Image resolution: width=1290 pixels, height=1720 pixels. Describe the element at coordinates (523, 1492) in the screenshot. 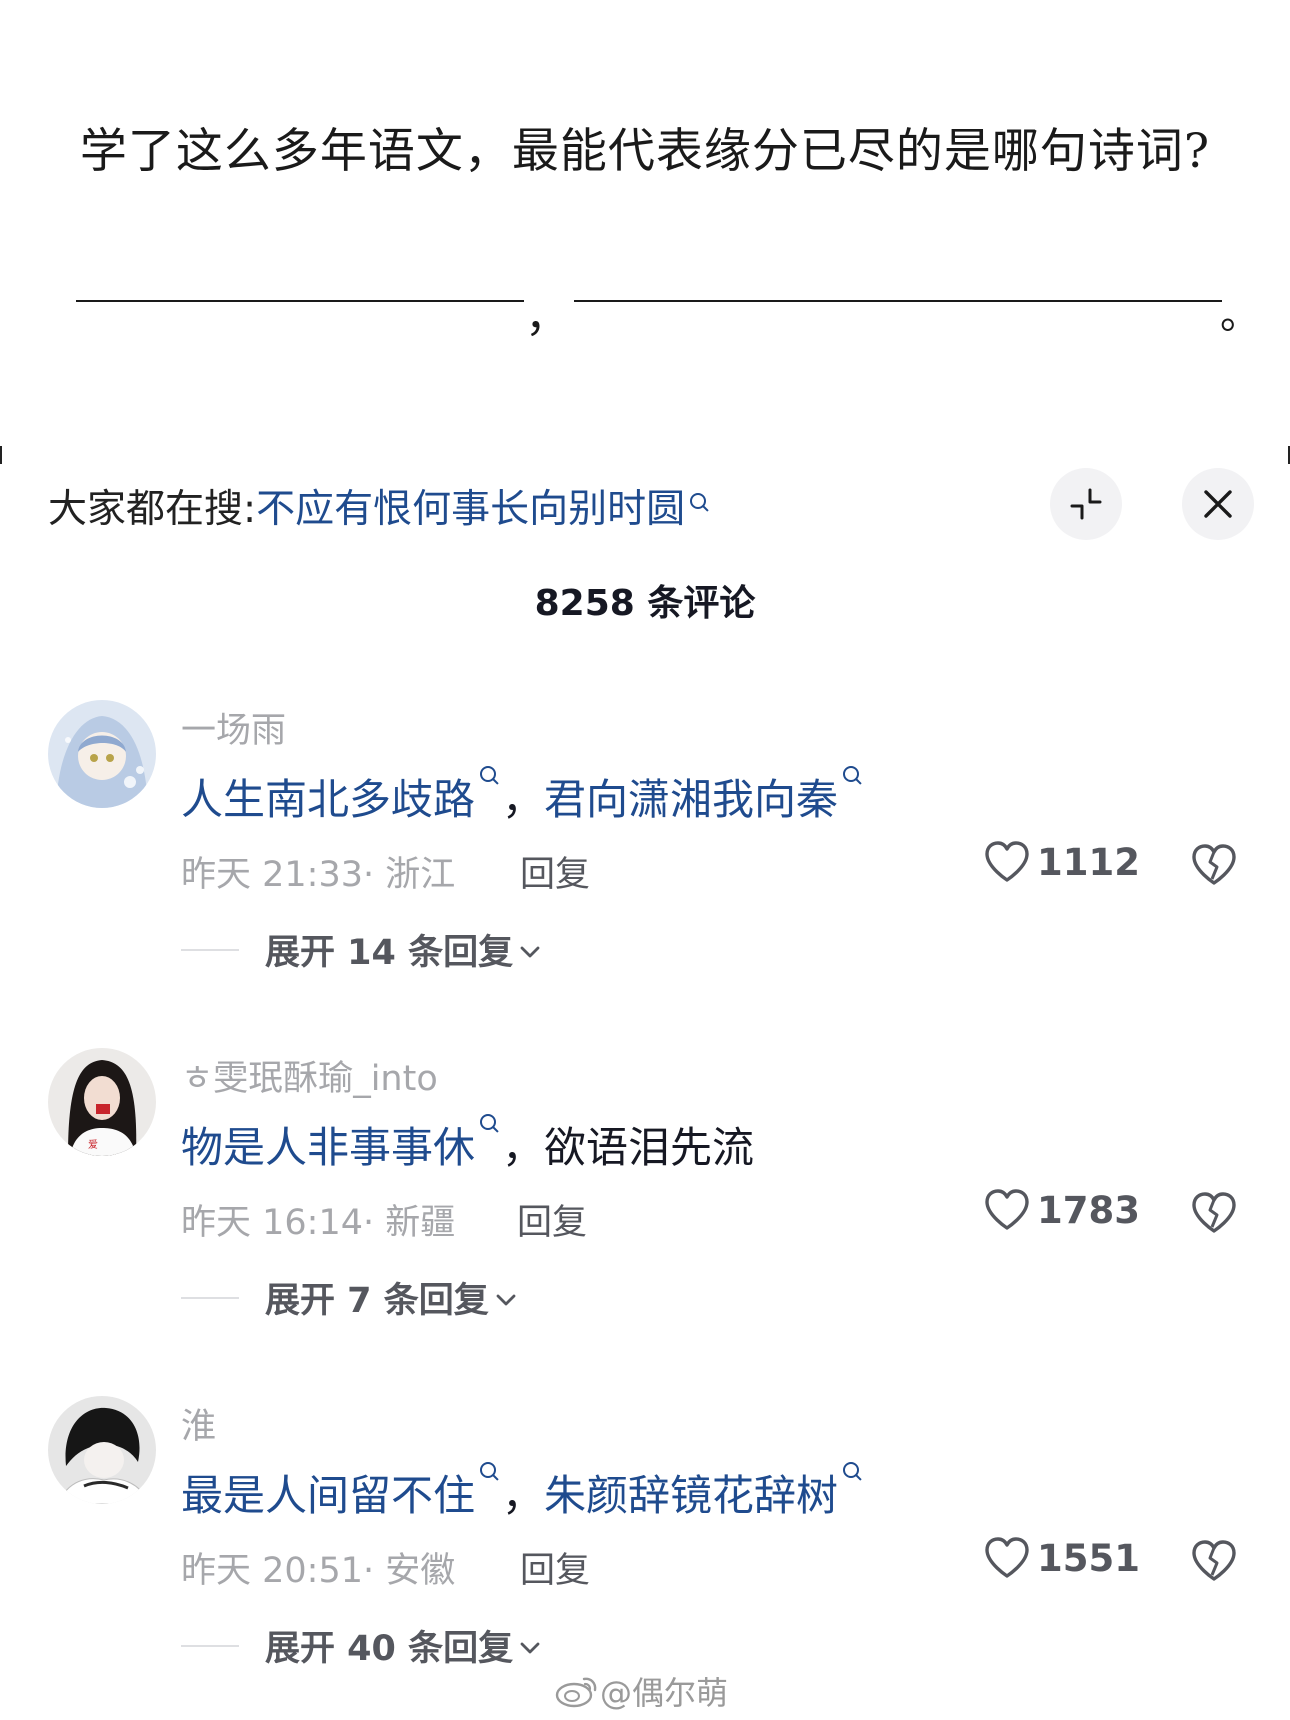

I see `comment-text: 最是人间留不住 ，朱颜辞镜花辞树` at that location.